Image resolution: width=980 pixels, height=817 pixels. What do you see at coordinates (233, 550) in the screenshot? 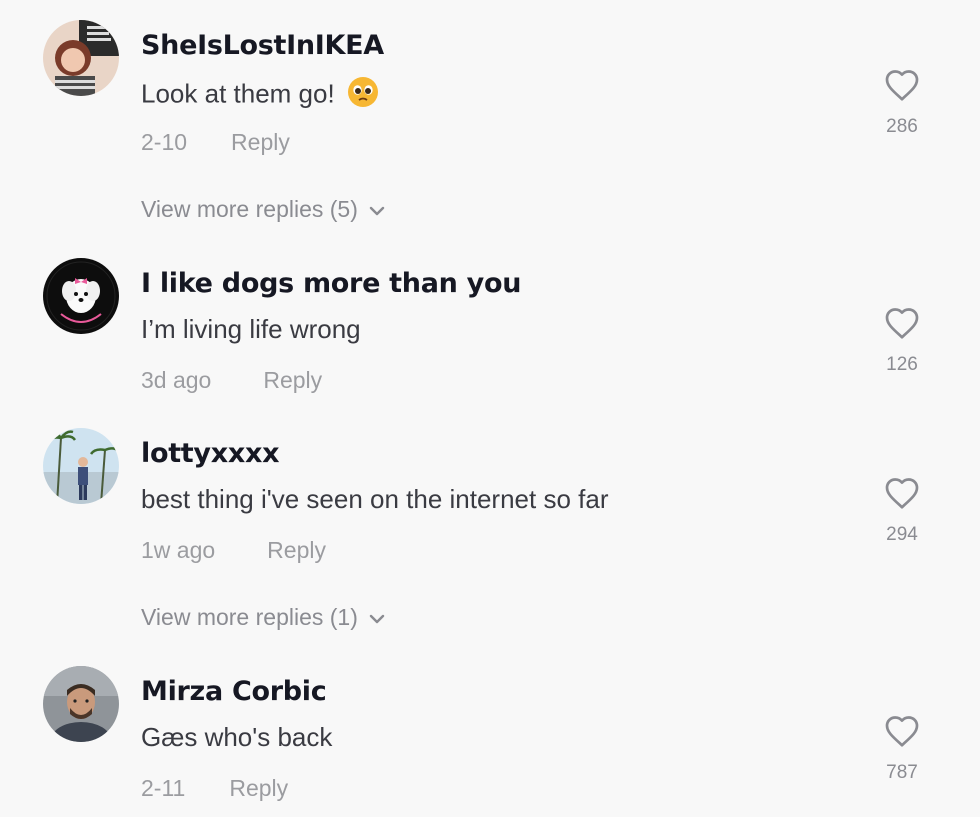
I see `comment-meta: 1w ago Reply` at bounding box center [233, 550].